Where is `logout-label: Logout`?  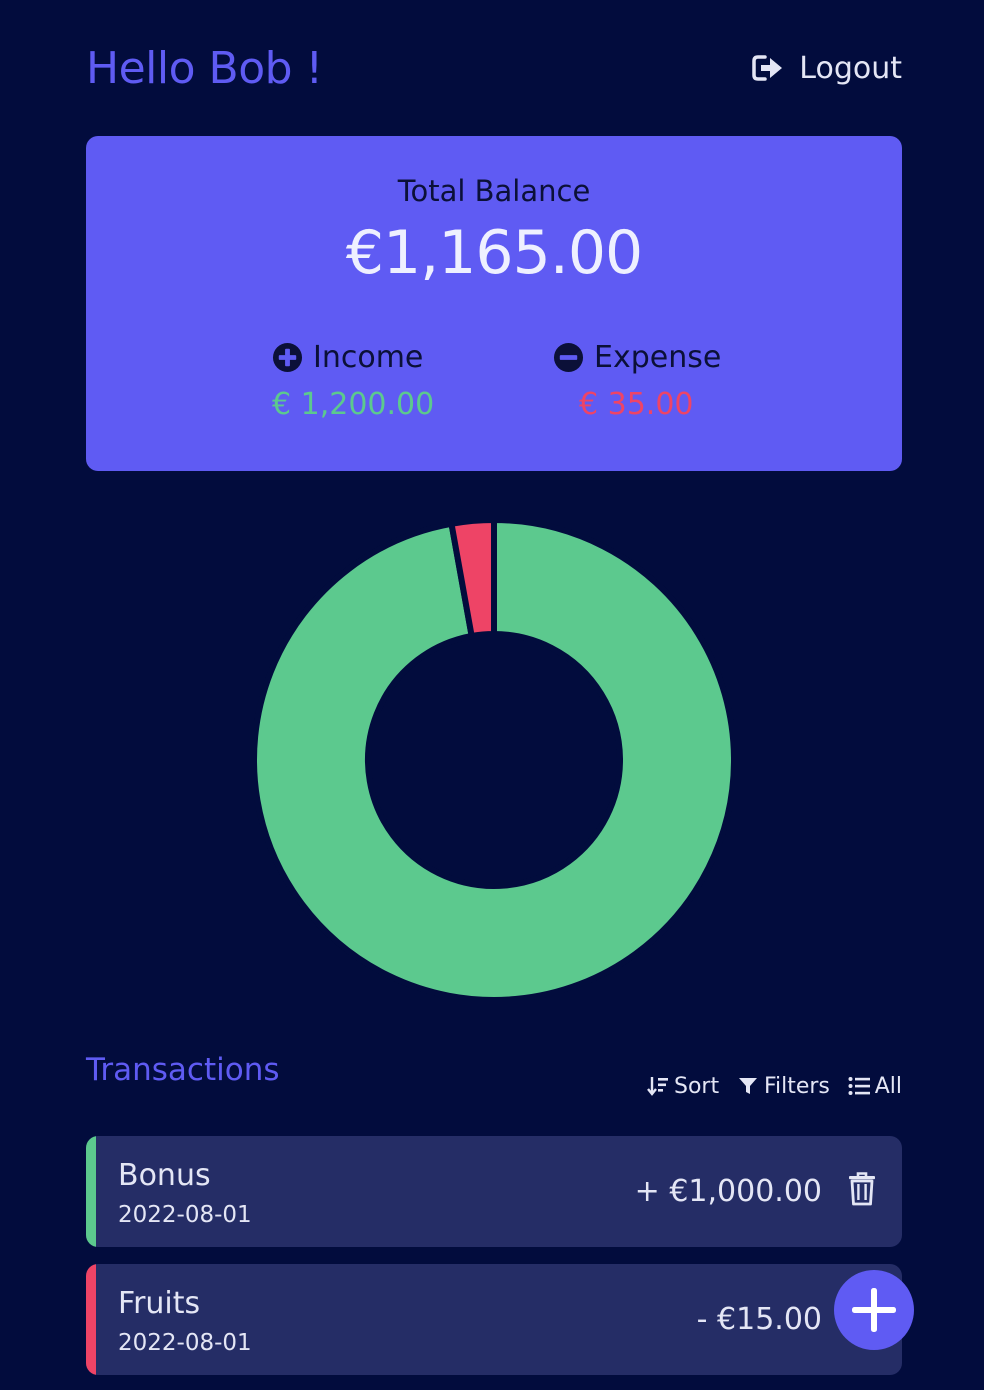 logout-label: Logout is located at coordinates (850, 68).